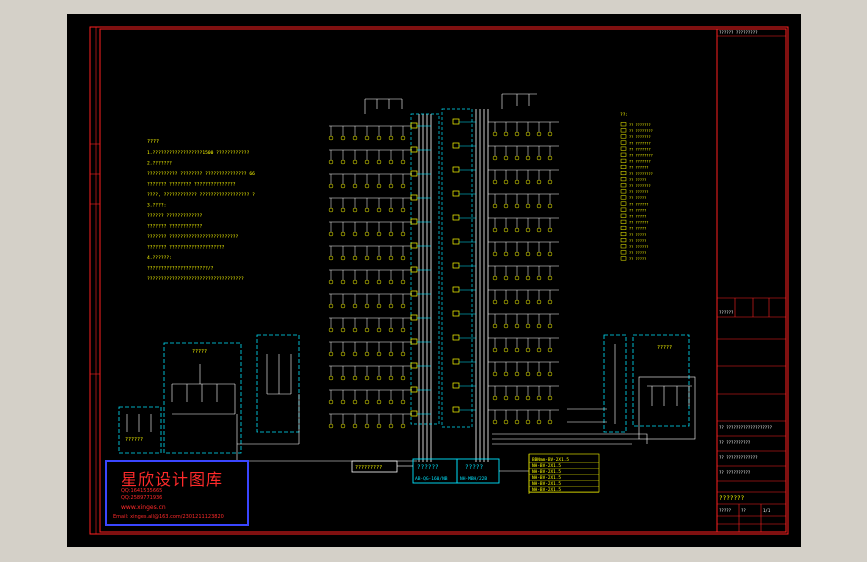 The image size is (867, 562). Describe the element at coordinates (641, 156) in the screenshot. I see `legend-row: ?? ????????` at that location.